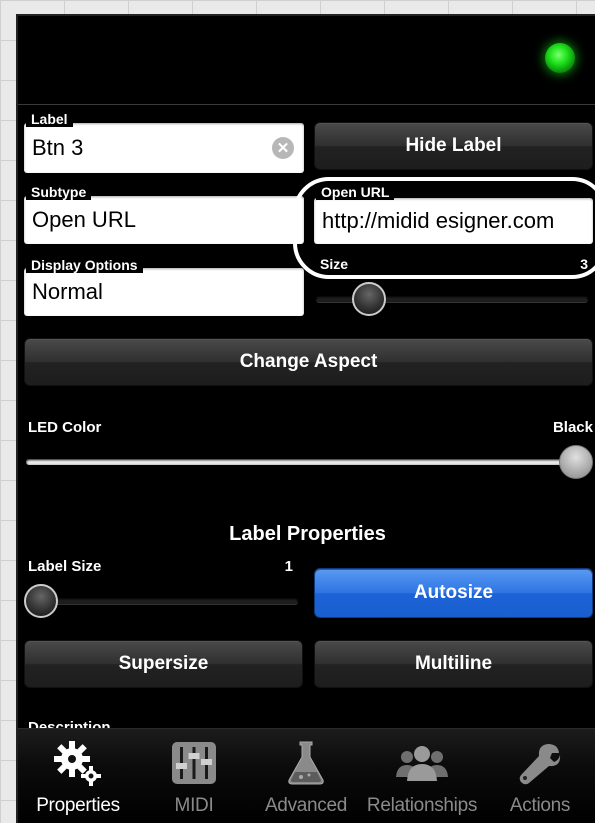 This screenshot has height=823, width=595. I want to click on display-options-value: Normal, so click(67, 291).